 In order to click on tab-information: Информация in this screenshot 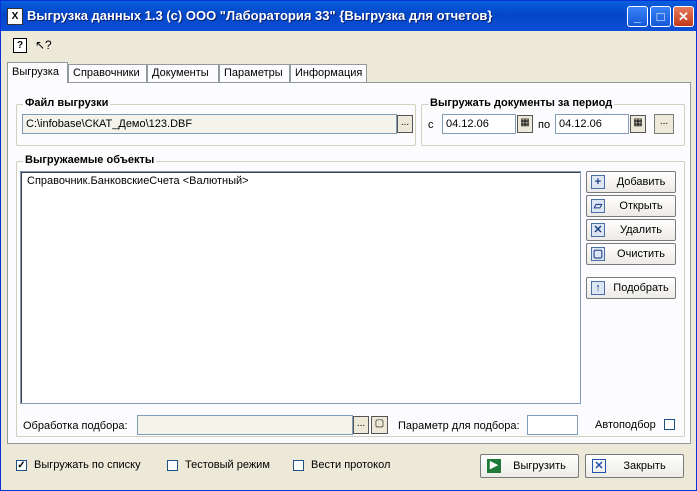, I will do `click(328, 73)`.